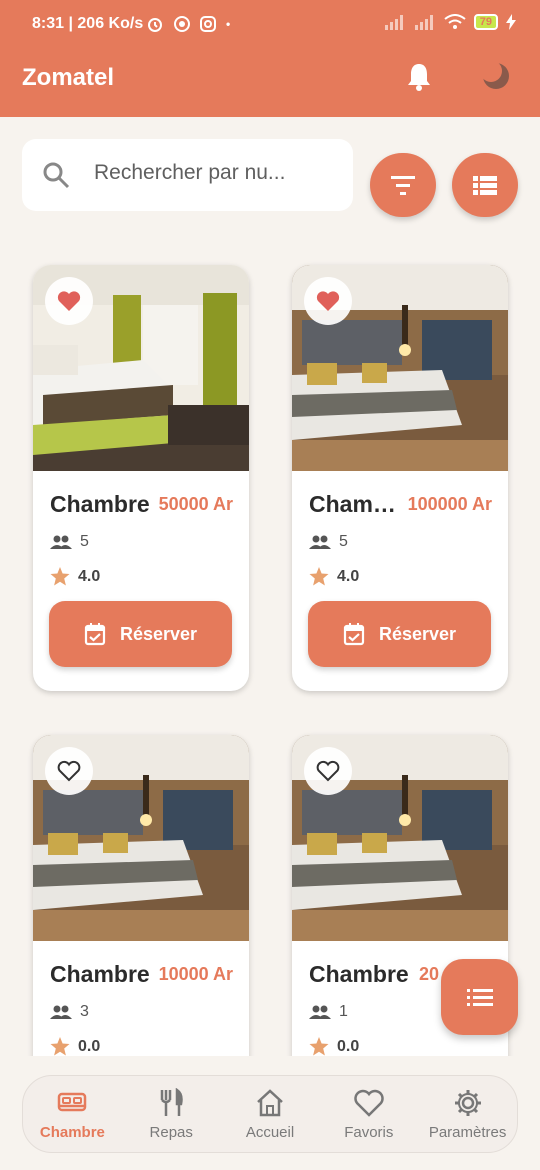 The height and width of the screenshot is (1170, 540). Describe the element at coordinates (429, 974) in the screenshot. I see `room-price: 20` at that location.